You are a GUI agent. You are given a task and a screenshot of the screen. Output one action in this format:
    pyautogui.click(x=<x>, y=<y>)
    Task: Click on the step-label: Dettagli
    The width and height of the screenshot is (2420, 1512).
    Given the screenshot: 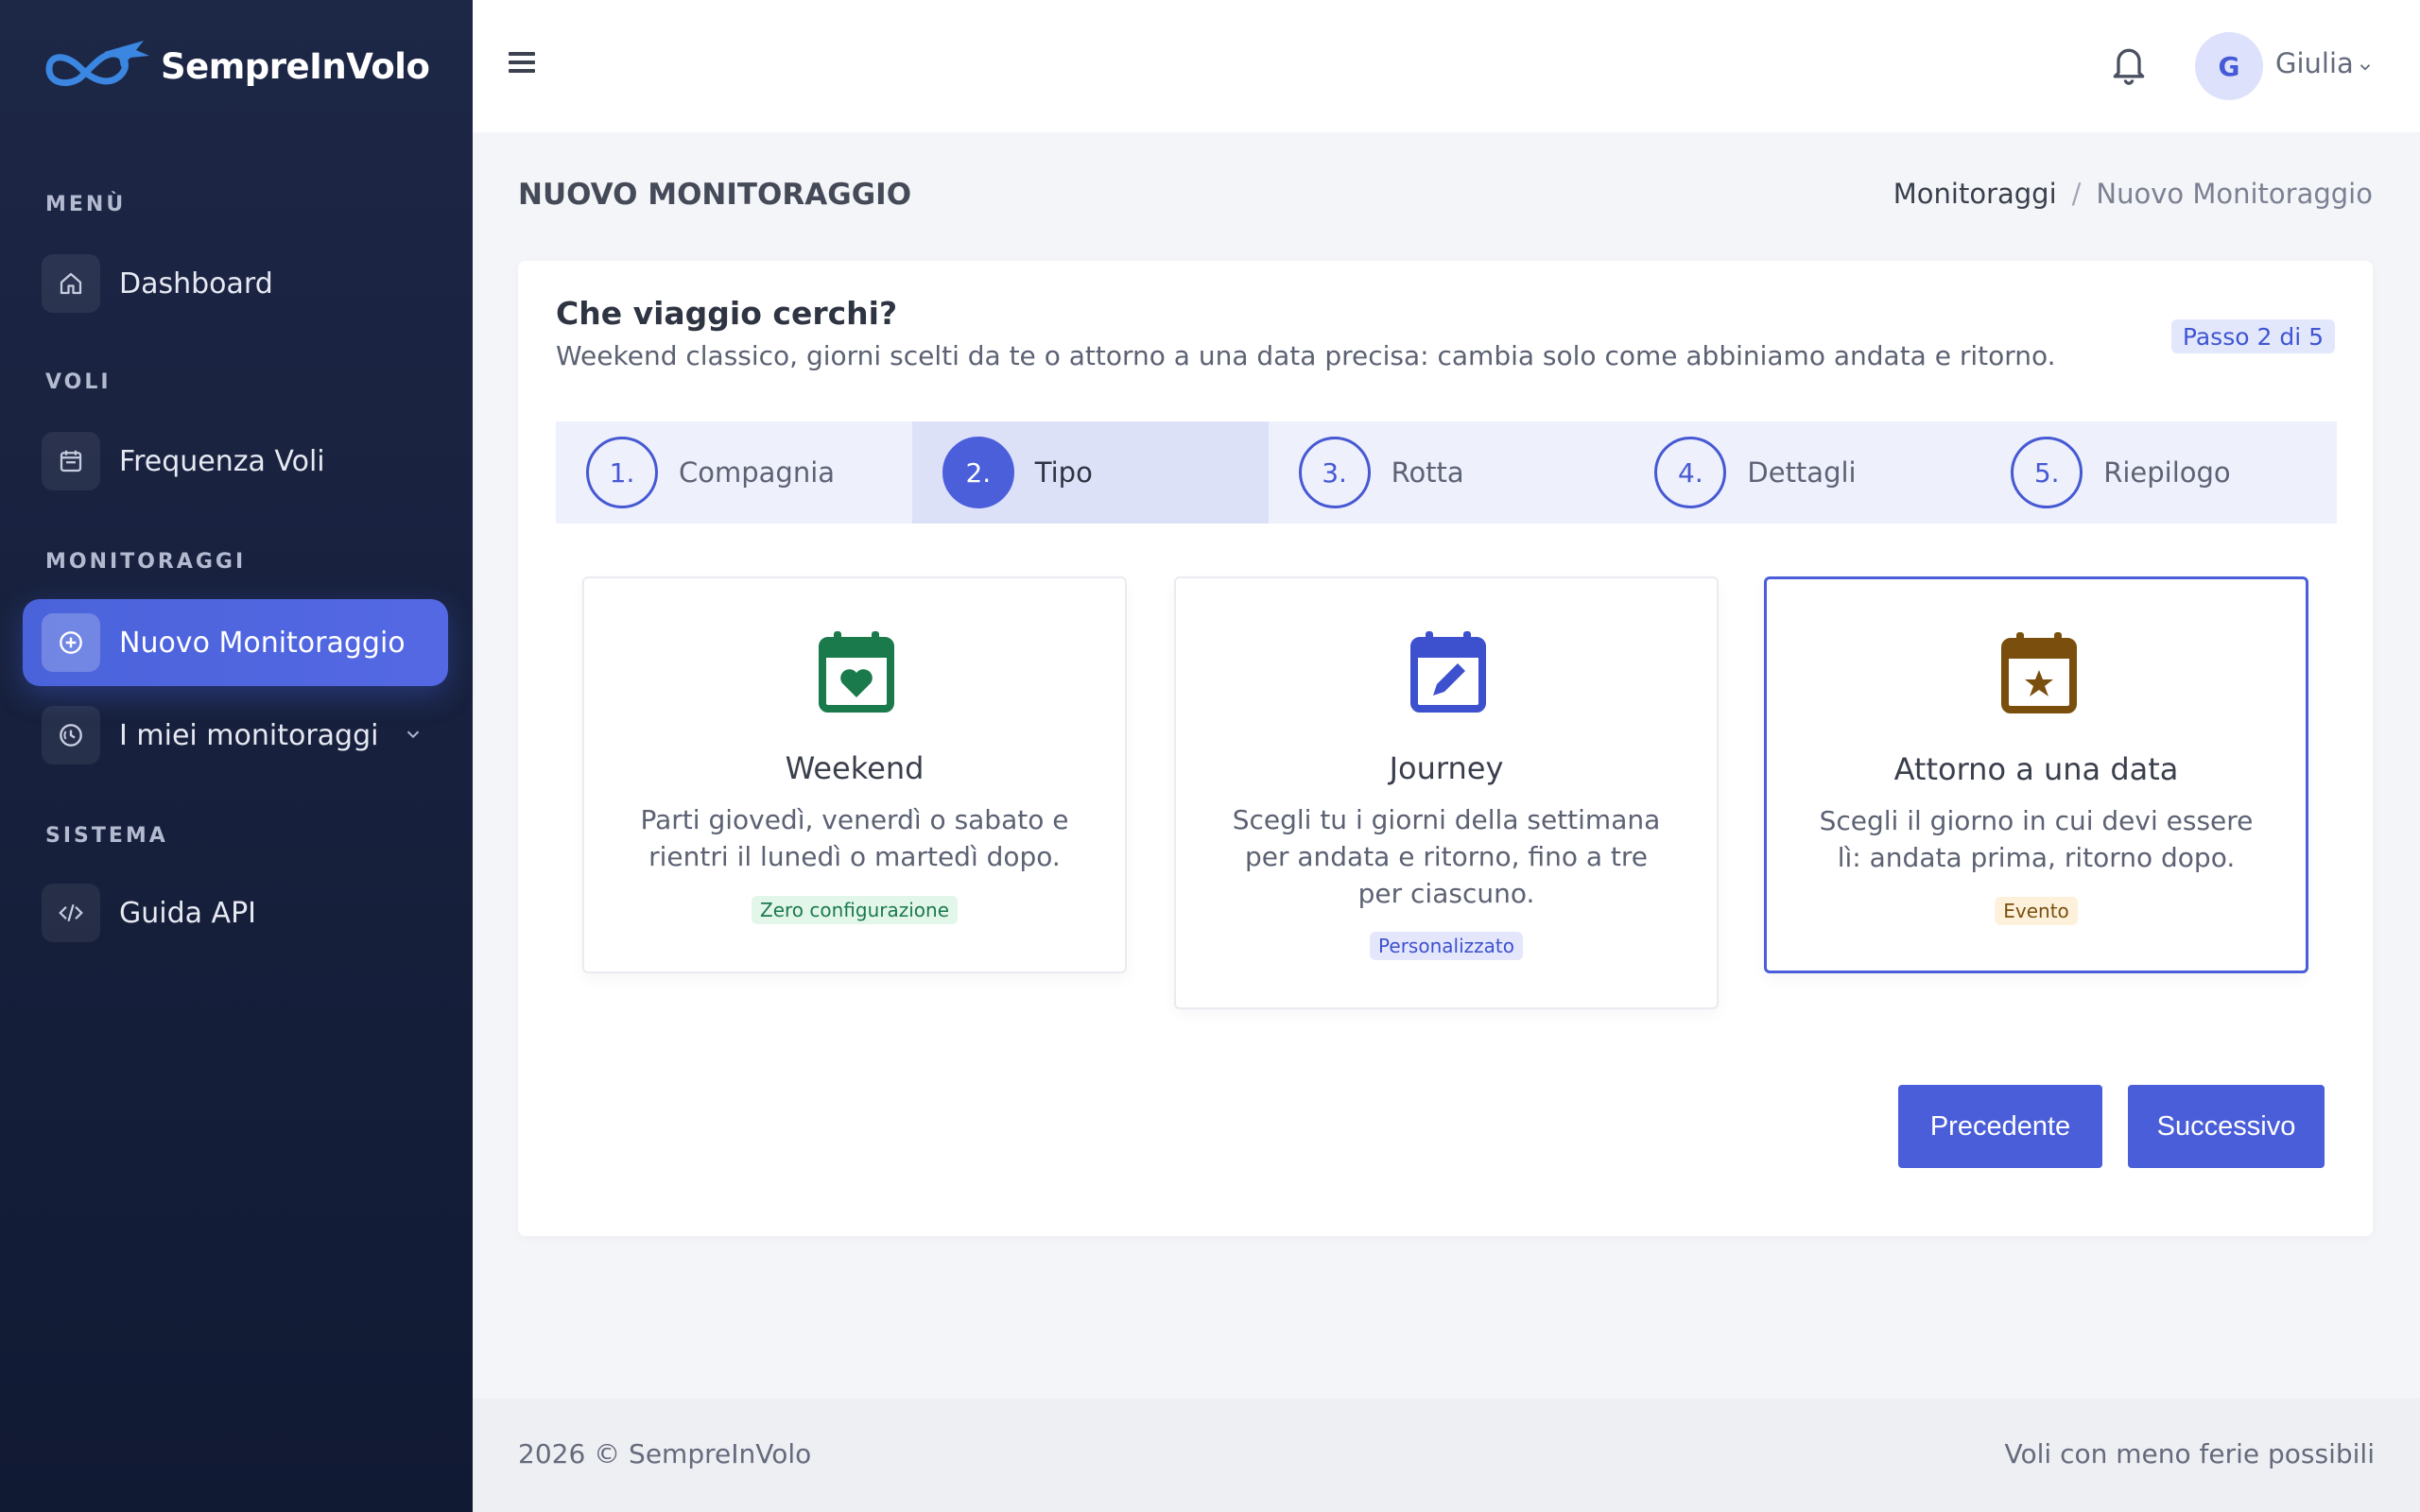 What is the action you would take?
    pyautogui.click(x=1802, y=472)
    